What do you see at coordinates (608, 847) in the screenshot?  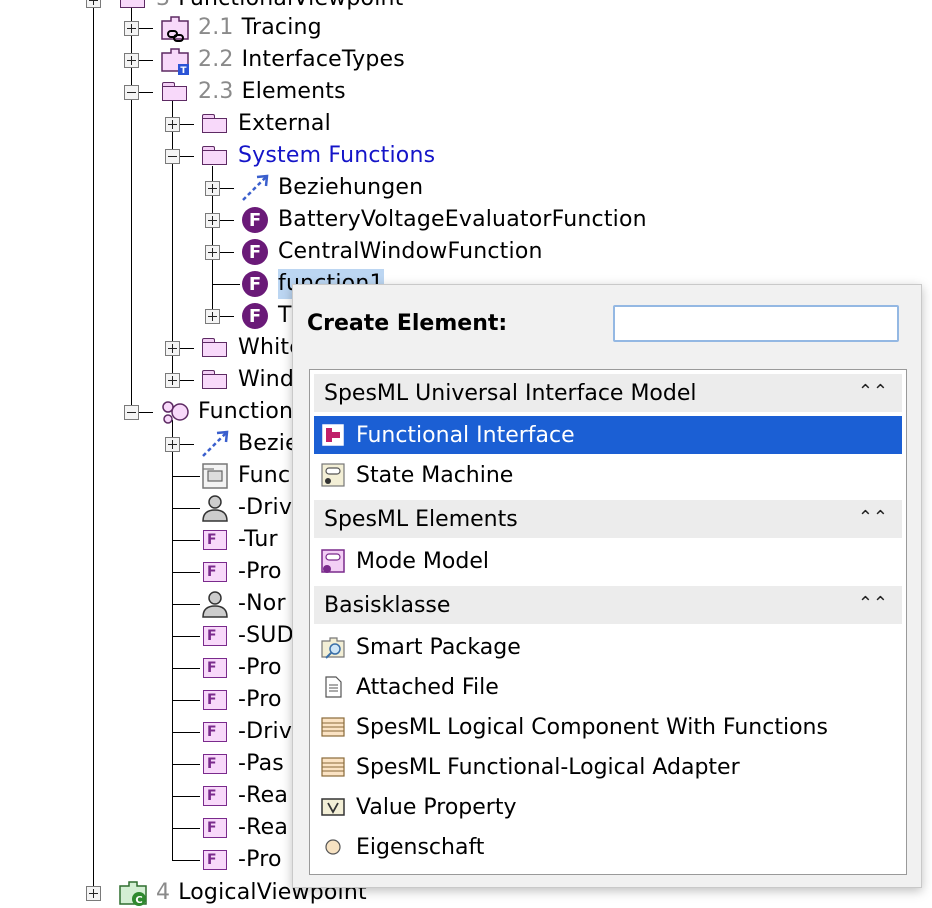 I see `item-eigenschaft: Eigenschaft` at bounding box center [608, 847].